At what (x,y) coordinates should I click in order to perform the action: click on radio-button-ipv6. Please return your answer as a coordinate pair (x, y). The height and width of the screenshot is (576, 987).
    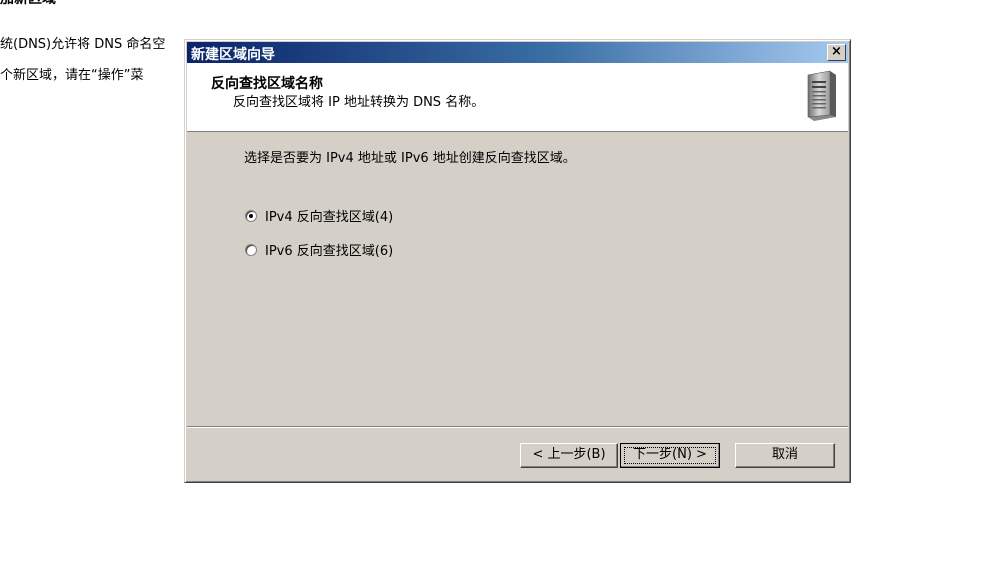
    Looking at the image, I should click on (251, 249).